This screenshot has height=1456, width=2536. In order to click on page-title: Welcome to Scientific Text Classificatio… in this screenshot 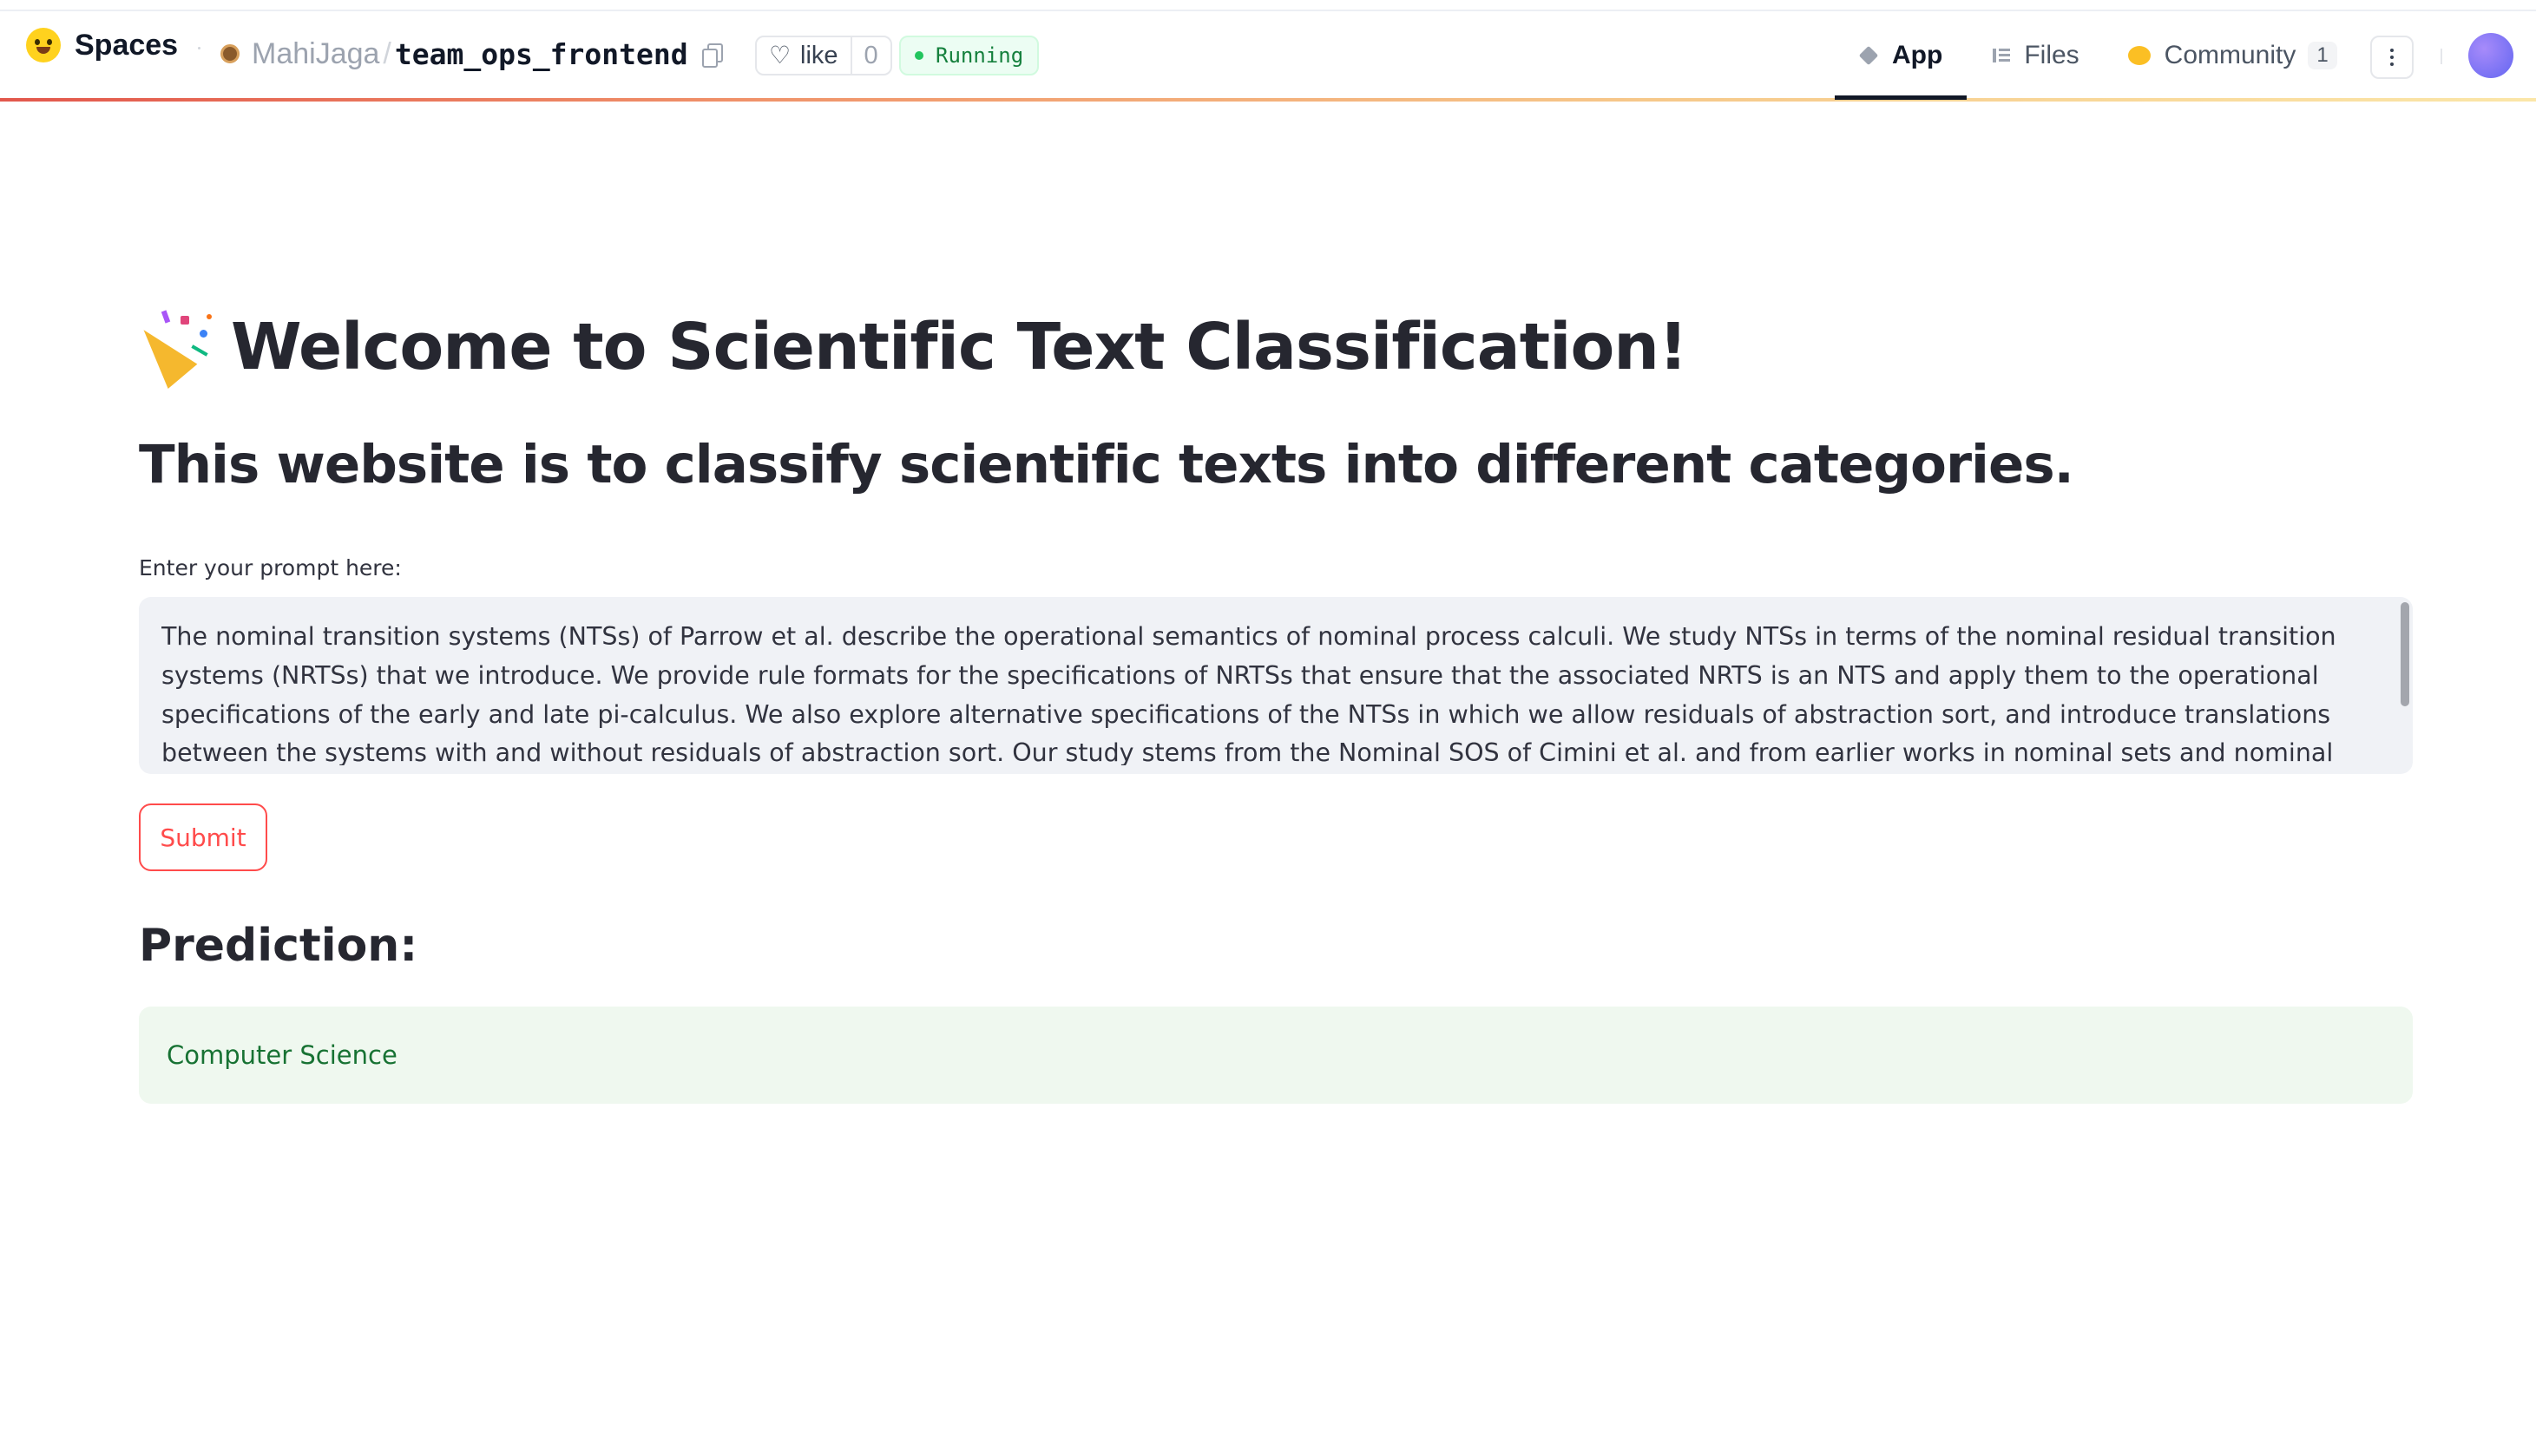, I will do `click(959, 347)`.